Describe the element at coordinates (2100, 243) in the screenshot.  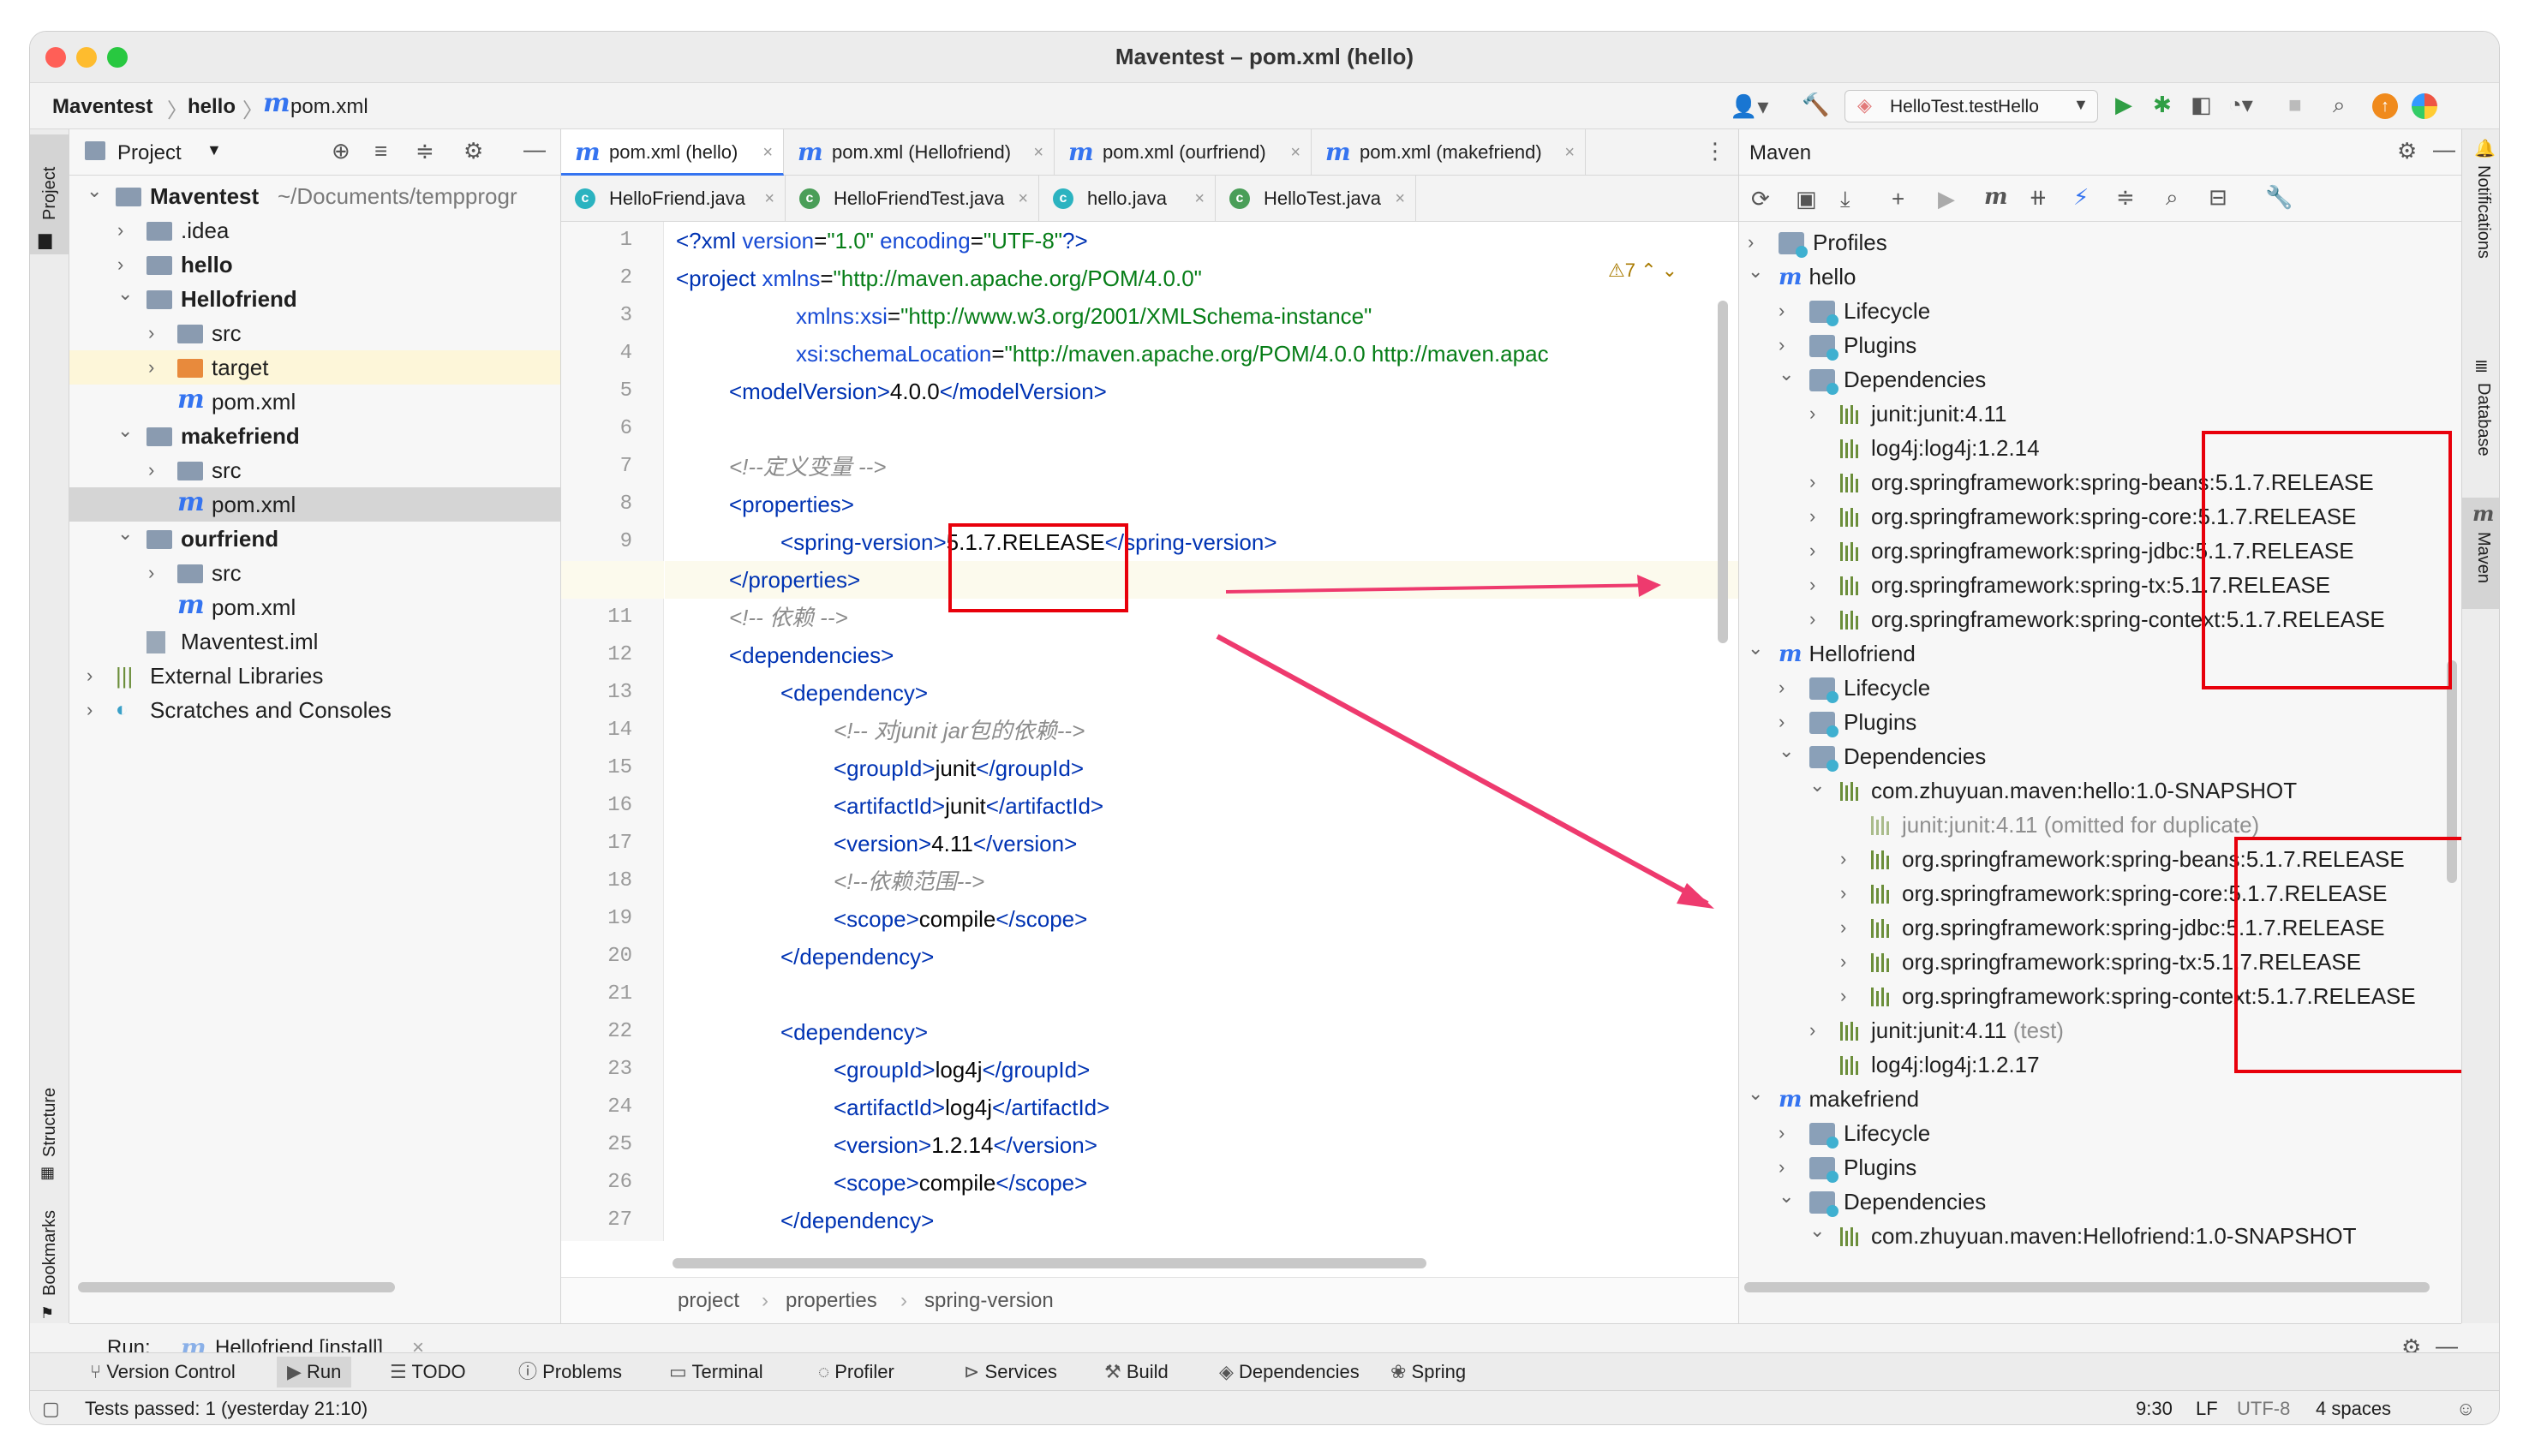
I see `maven-tree-row: › Profiles` at that location.